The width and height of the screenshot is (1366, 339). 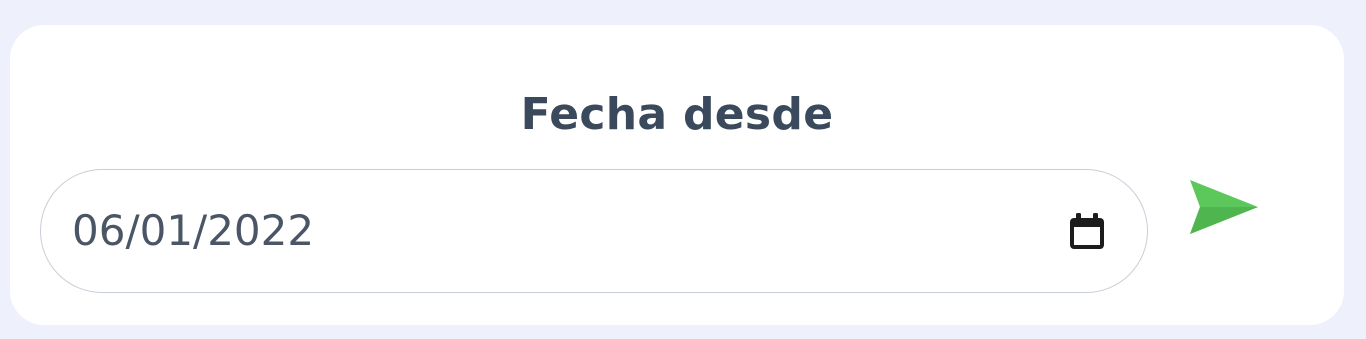 I want to click on calendar-icon, so click(x=1087, y=232).